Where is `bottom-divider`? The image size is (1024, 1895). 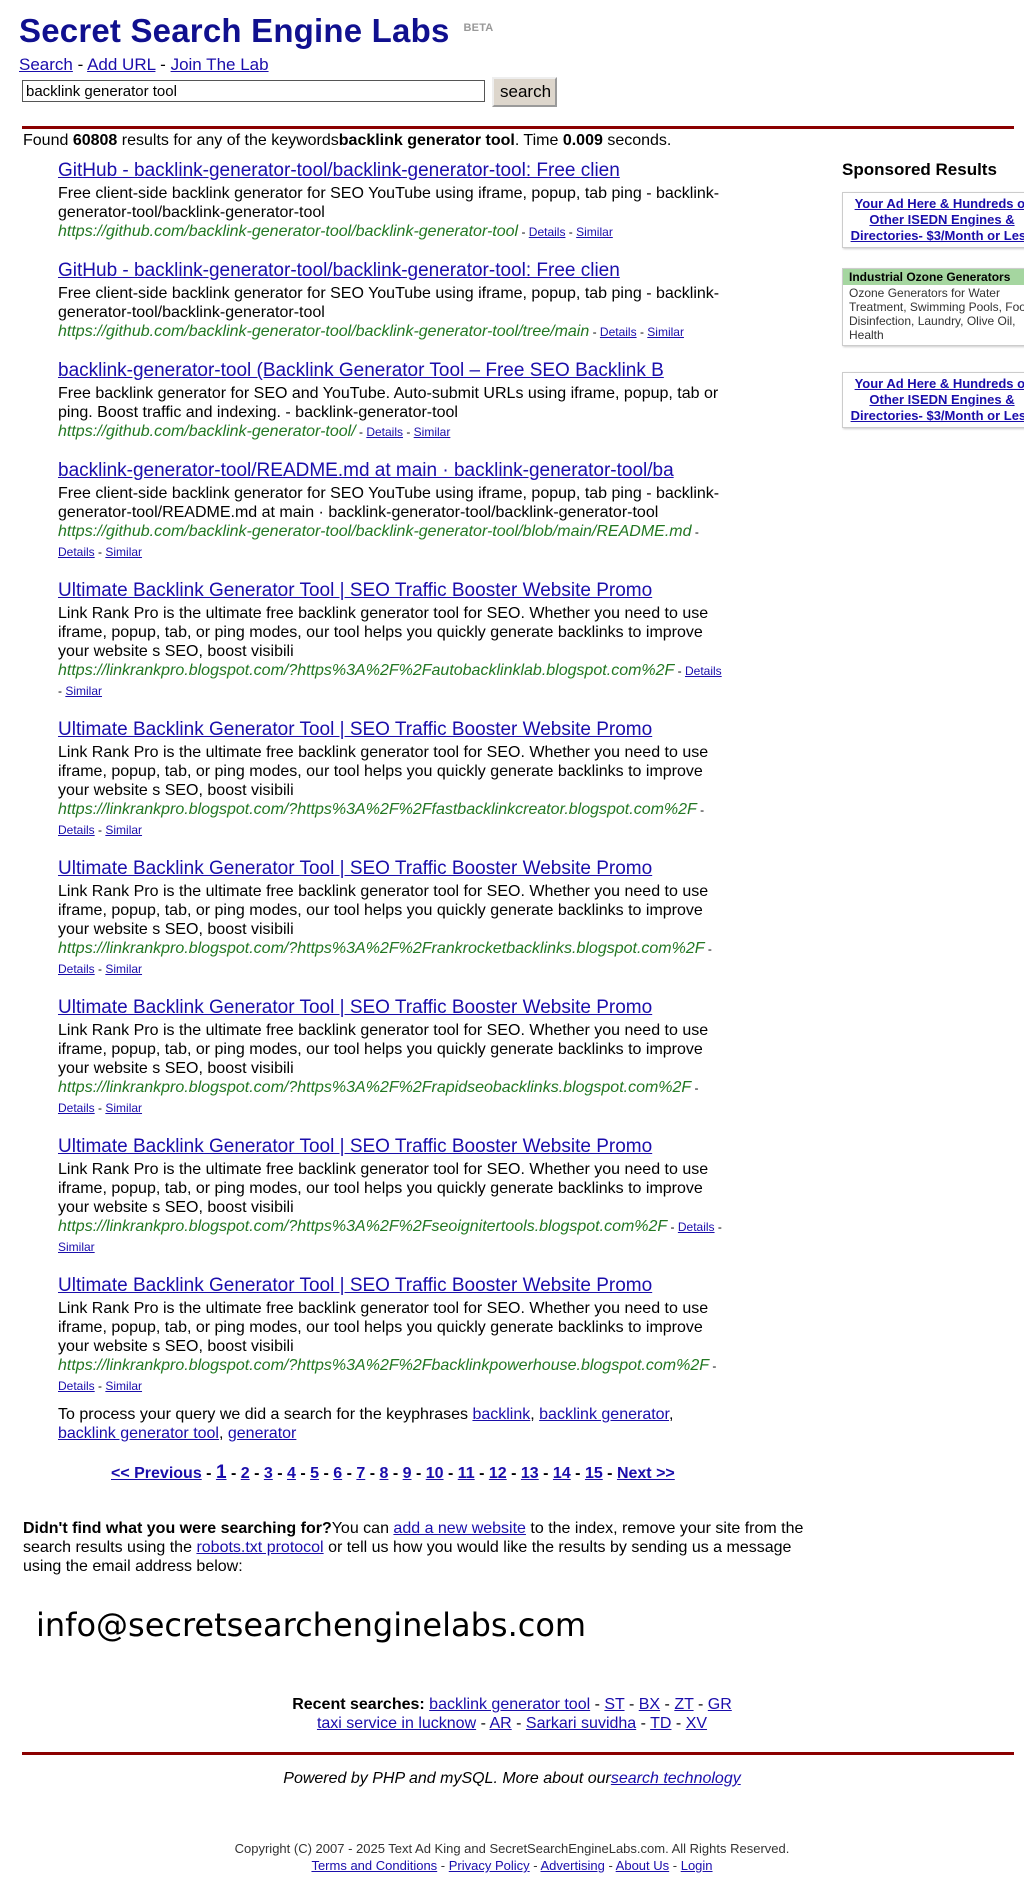 bottom-divider is located at coordinates (518, 1753).